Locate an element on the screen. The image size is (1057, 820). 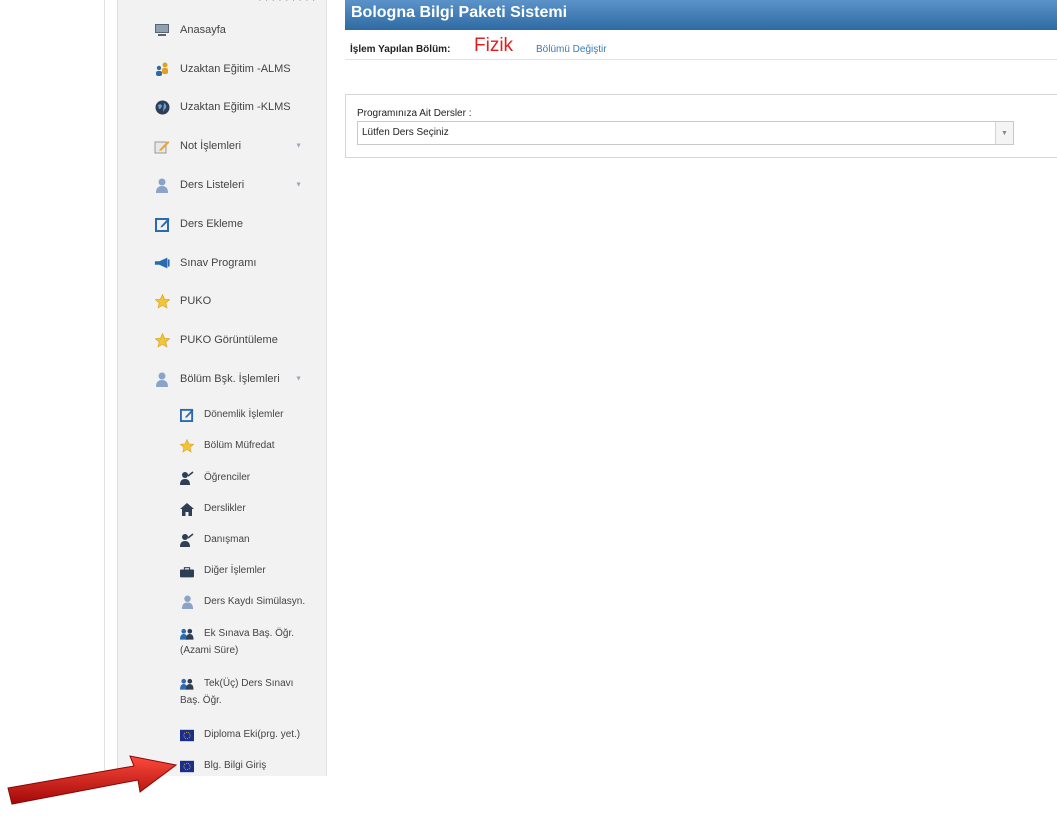
page-left-border is located at coordinates (104, 390).